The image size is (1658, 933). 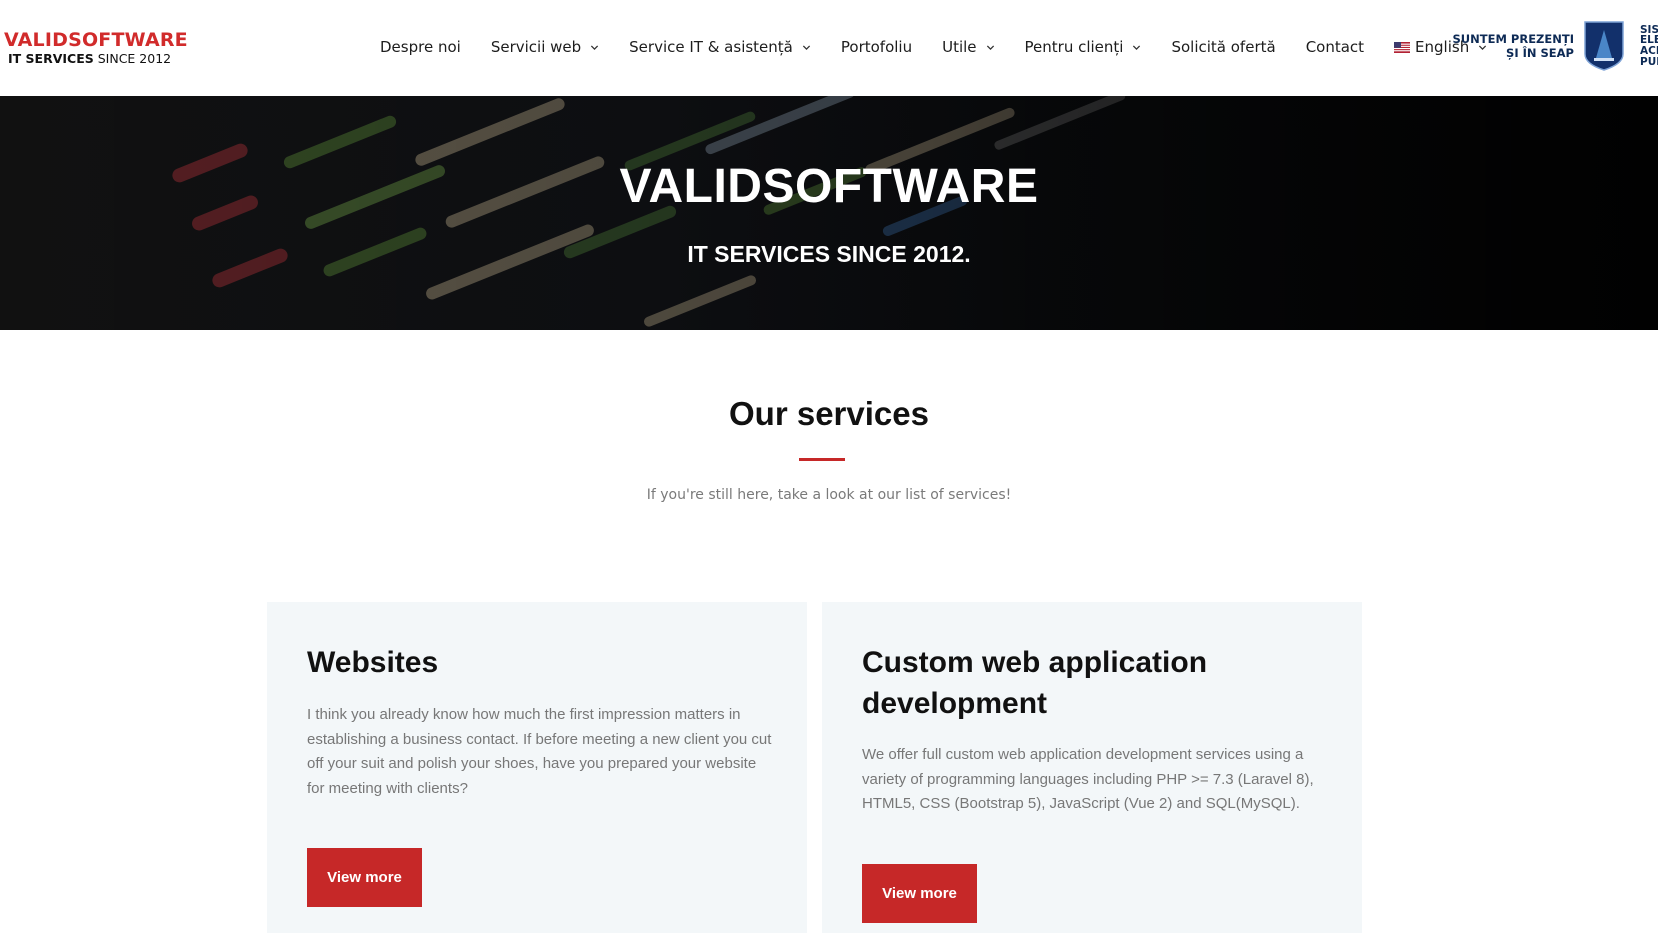 I want to click on logo-tagline: IT SERVICES SINCE 2012, so click(x=98, y=58).